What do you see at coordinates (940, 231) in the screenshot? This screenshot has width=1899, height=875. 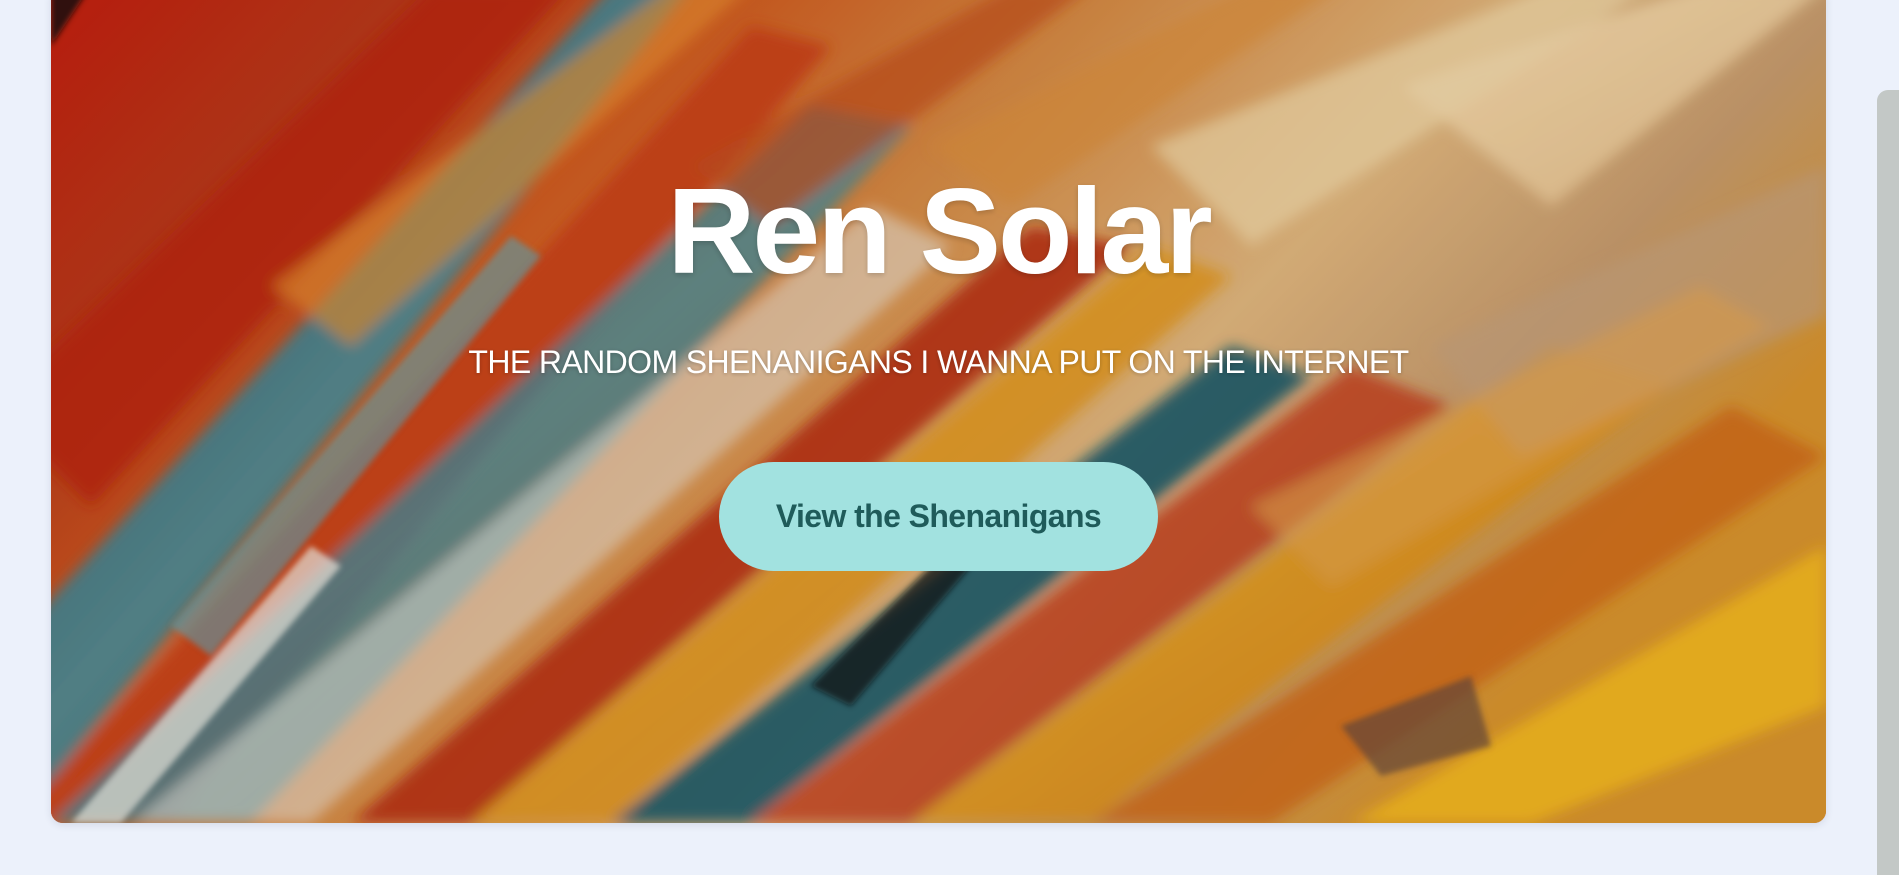 I see `hero-title: Ren Solar` at bounding box center [940, 231].